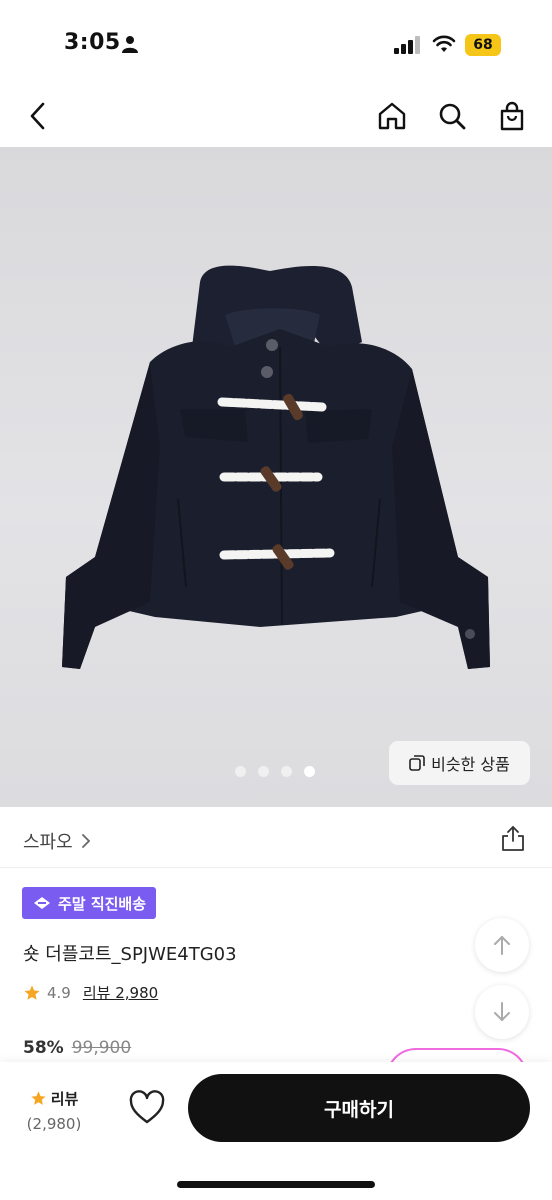  Describe the element at coordinates (483, 45) in the screenshot. I see `battery-indicator: 68` at that location.